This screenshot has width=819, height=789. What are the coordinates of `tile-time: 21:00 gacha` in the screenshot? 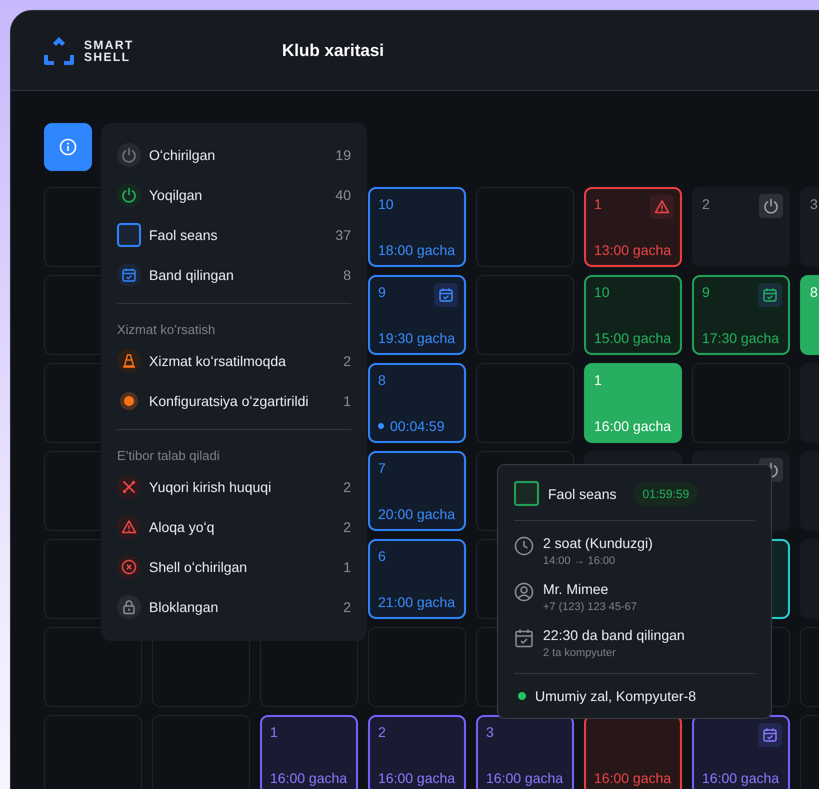 It's located at (417, 602).